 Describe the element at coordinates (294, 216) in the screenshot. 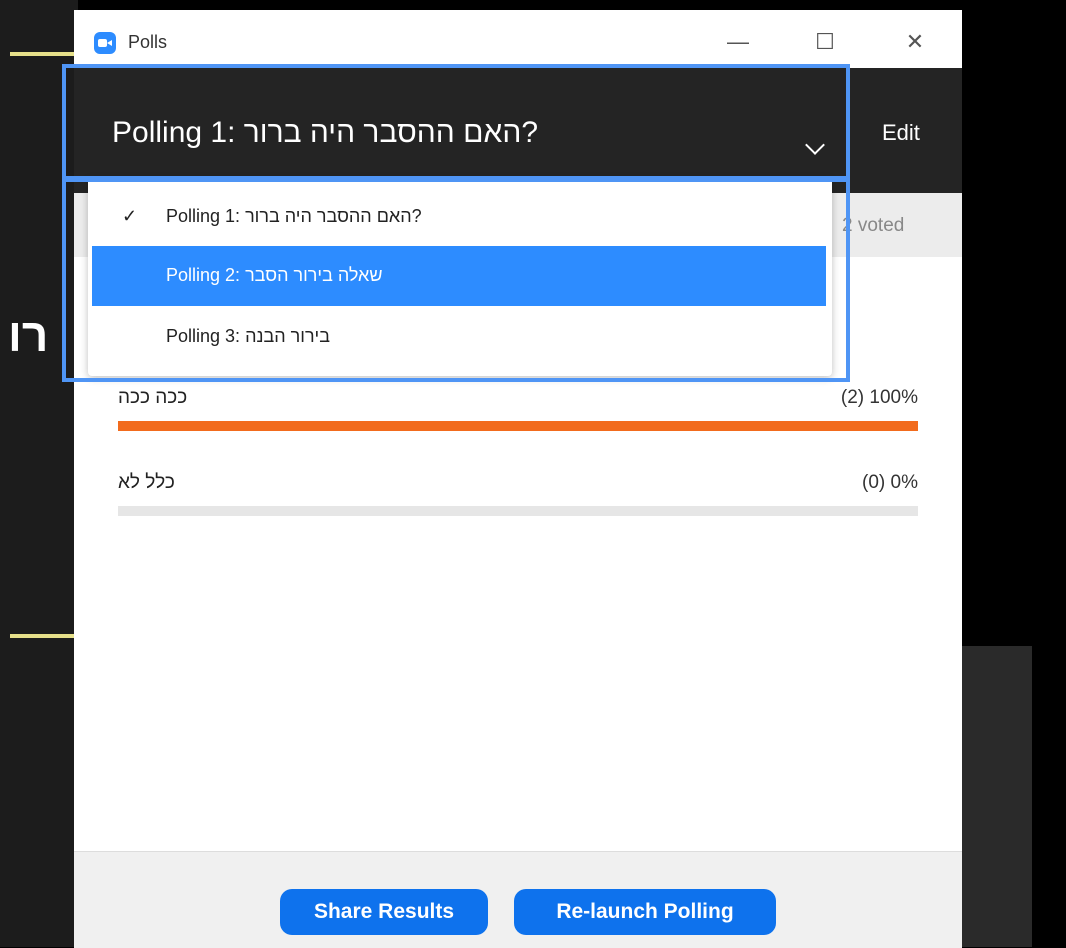

I see `dropdown-item-label: Polling 1: האם ההסבר היה ברור?` at that location.